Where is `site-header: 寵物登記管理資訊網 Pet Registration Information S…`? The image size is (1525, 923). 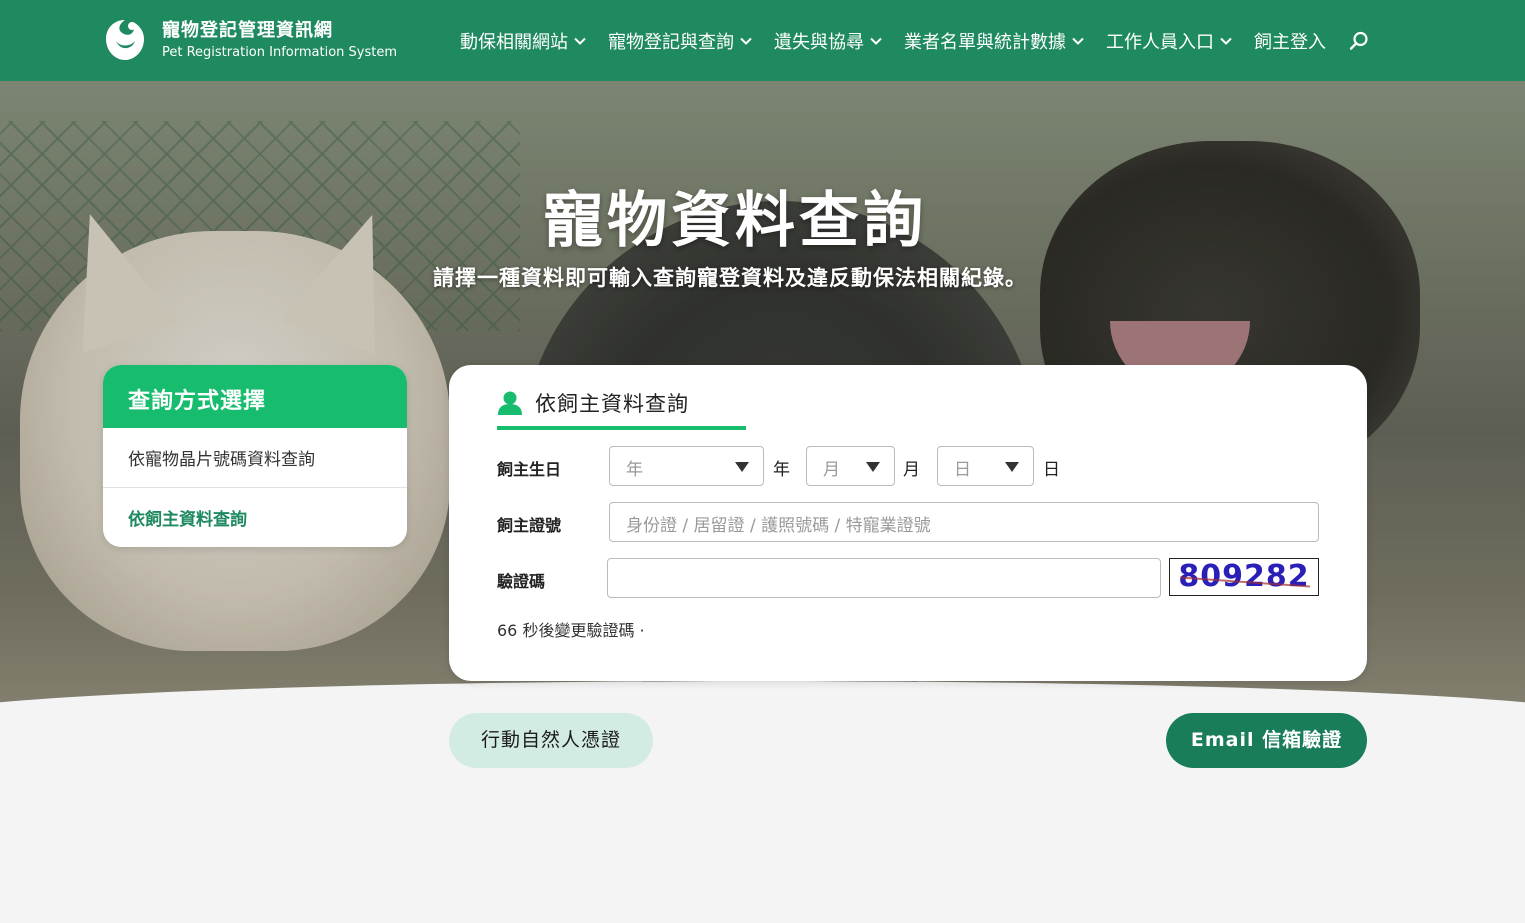
site-header: 寵物登記管理資訊網 Pet Registration Information S… is located at coordinates (762, 40).